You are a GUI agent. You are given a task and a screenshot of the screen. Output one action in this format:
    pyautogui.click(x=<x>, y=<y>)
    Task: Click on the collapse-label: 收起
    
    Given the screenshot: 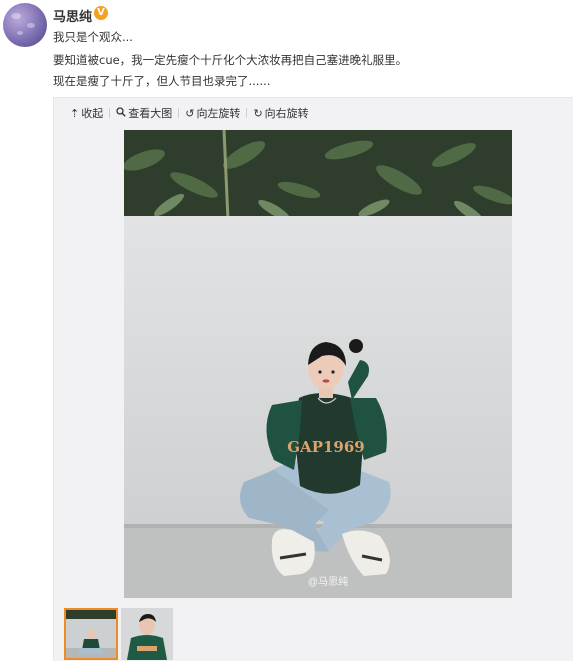 What is the action you would take?
    pyautogui.click(x=92, y=113)
    